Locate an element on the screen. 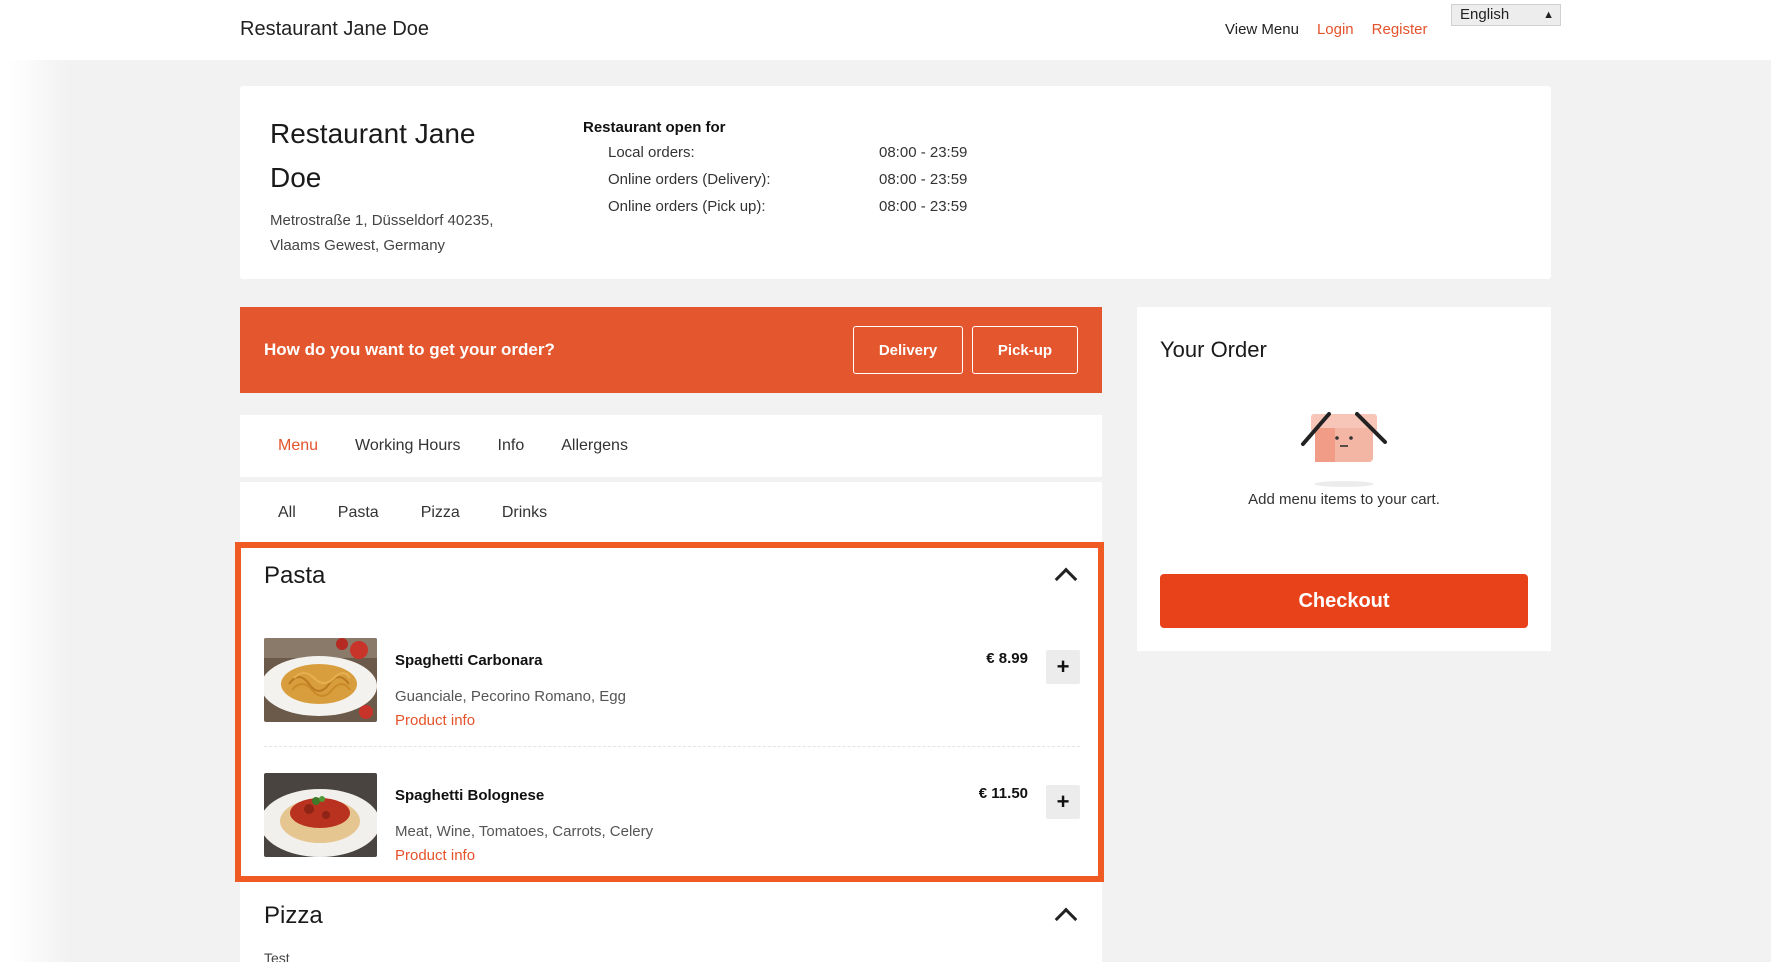 This screenshot has height=962, width=1771. delivery-button: Delivery is located at coordinates (908, 350).